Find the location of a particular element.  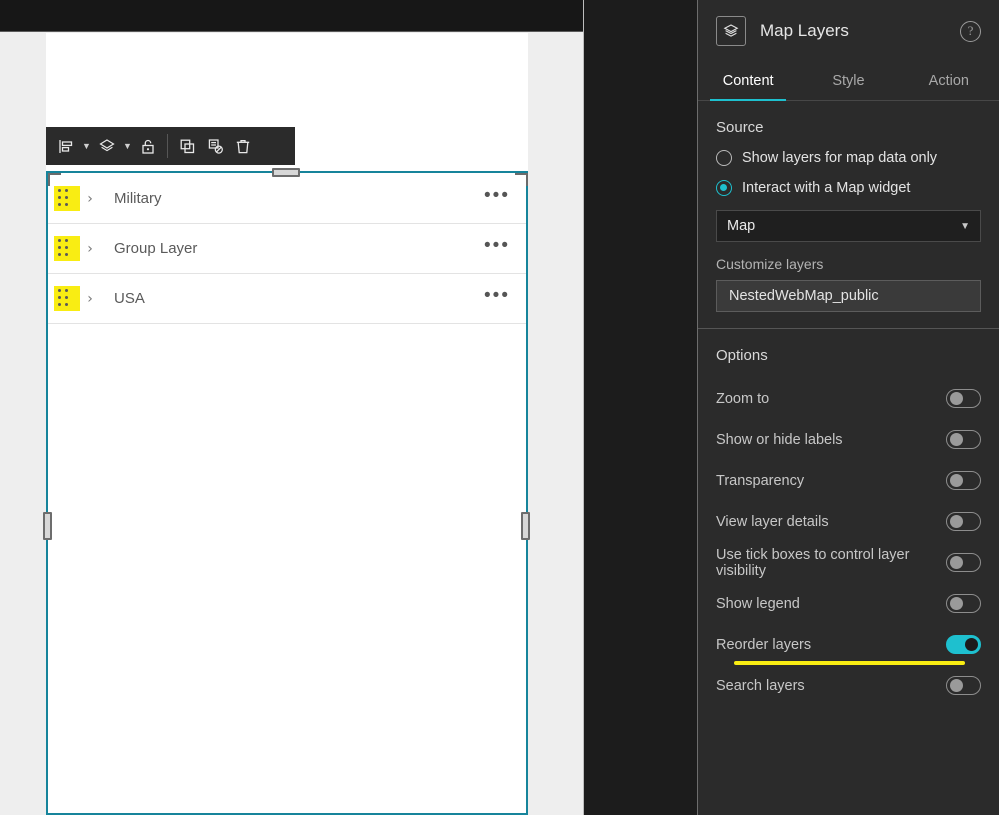

layer-name: Military is located at coordinates (138, 198).